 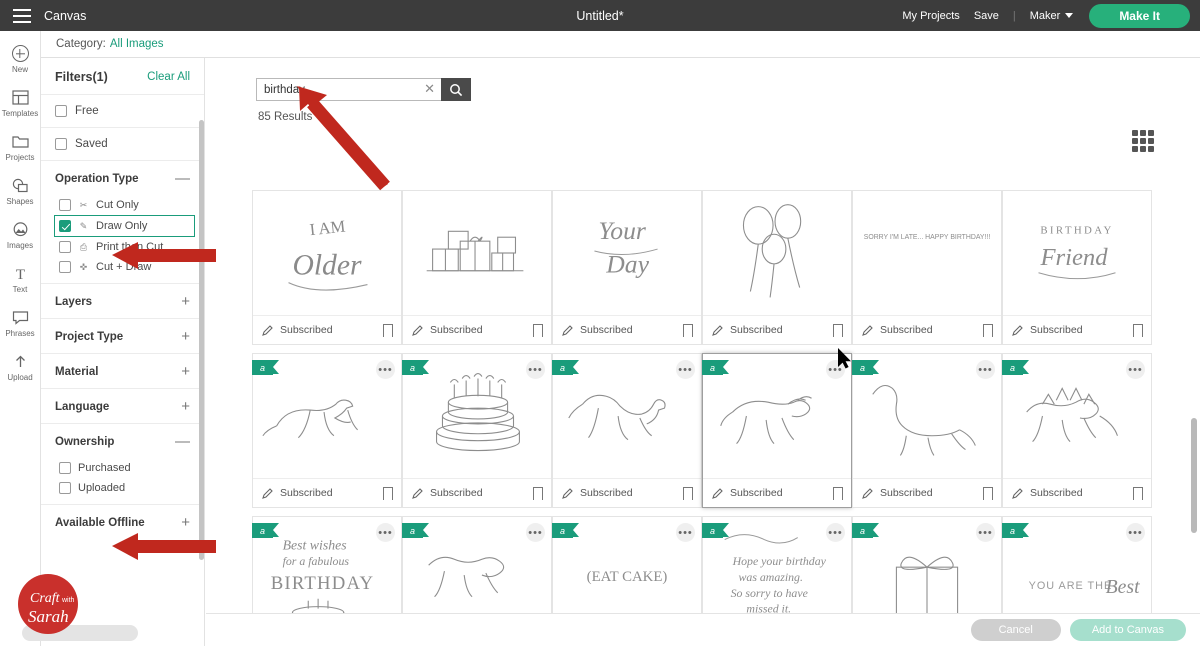 What do you see at coordinates (168, 77) in the screenshot?
I see `clear-all-button: Clear All` at bounding box center [168, 77].